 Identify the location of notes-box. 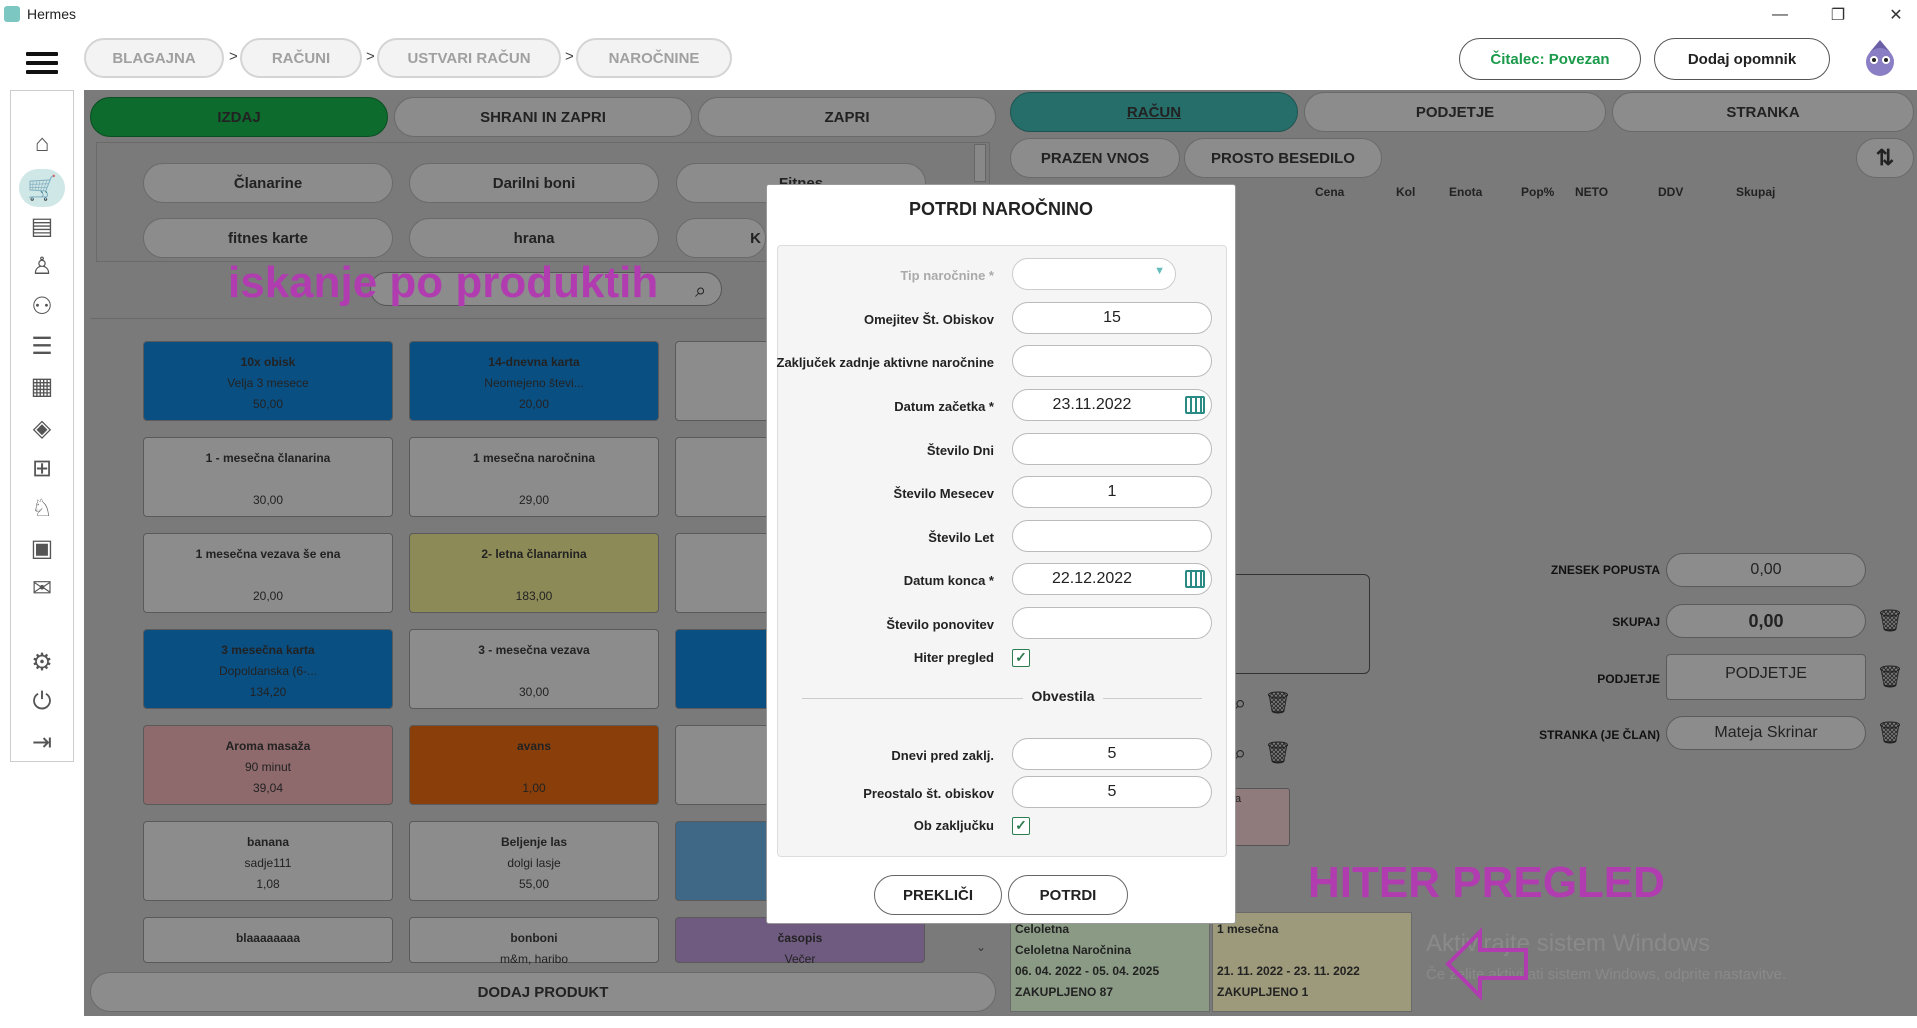
(1300, 624).